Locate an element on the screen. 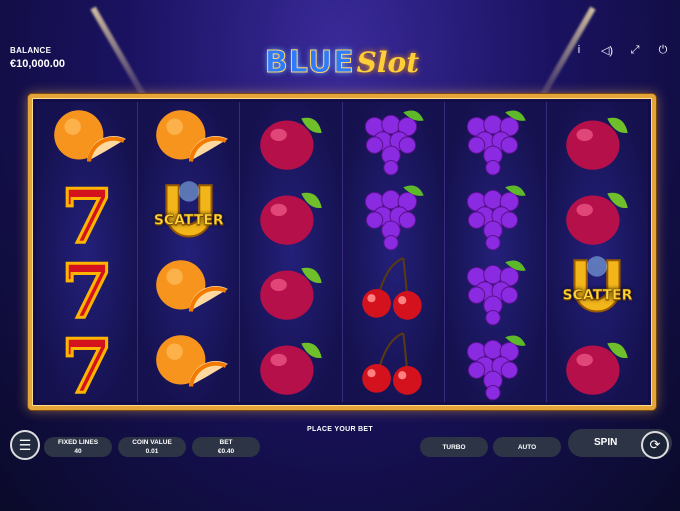 This screenshot has width=680, height=511. auto-button: AUTO is located at coordinates (527, 447).